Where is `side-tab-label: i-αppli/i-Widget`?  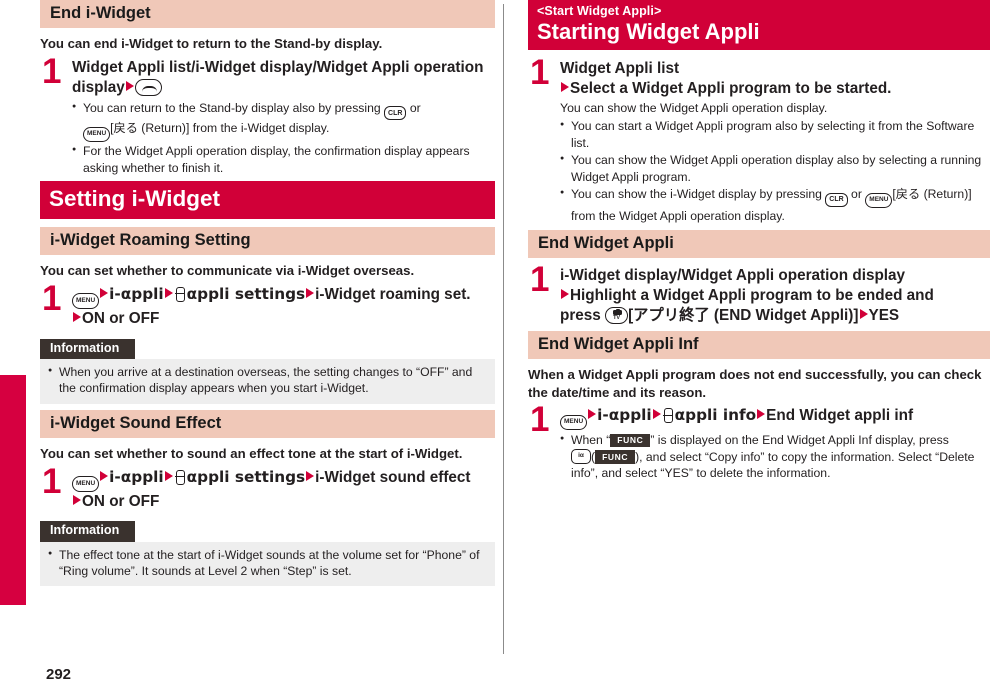
side-tab-label: i-αppli/i-Widget is located at coordinates (18, 507).